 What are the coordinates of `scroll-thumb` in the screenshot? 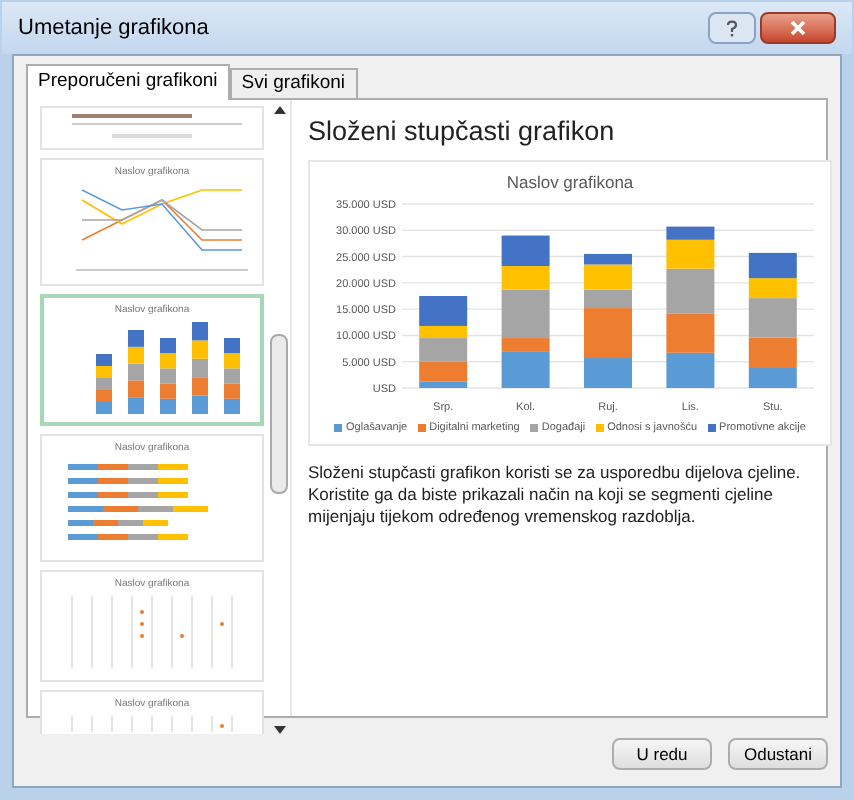 It's located at (279, 414).